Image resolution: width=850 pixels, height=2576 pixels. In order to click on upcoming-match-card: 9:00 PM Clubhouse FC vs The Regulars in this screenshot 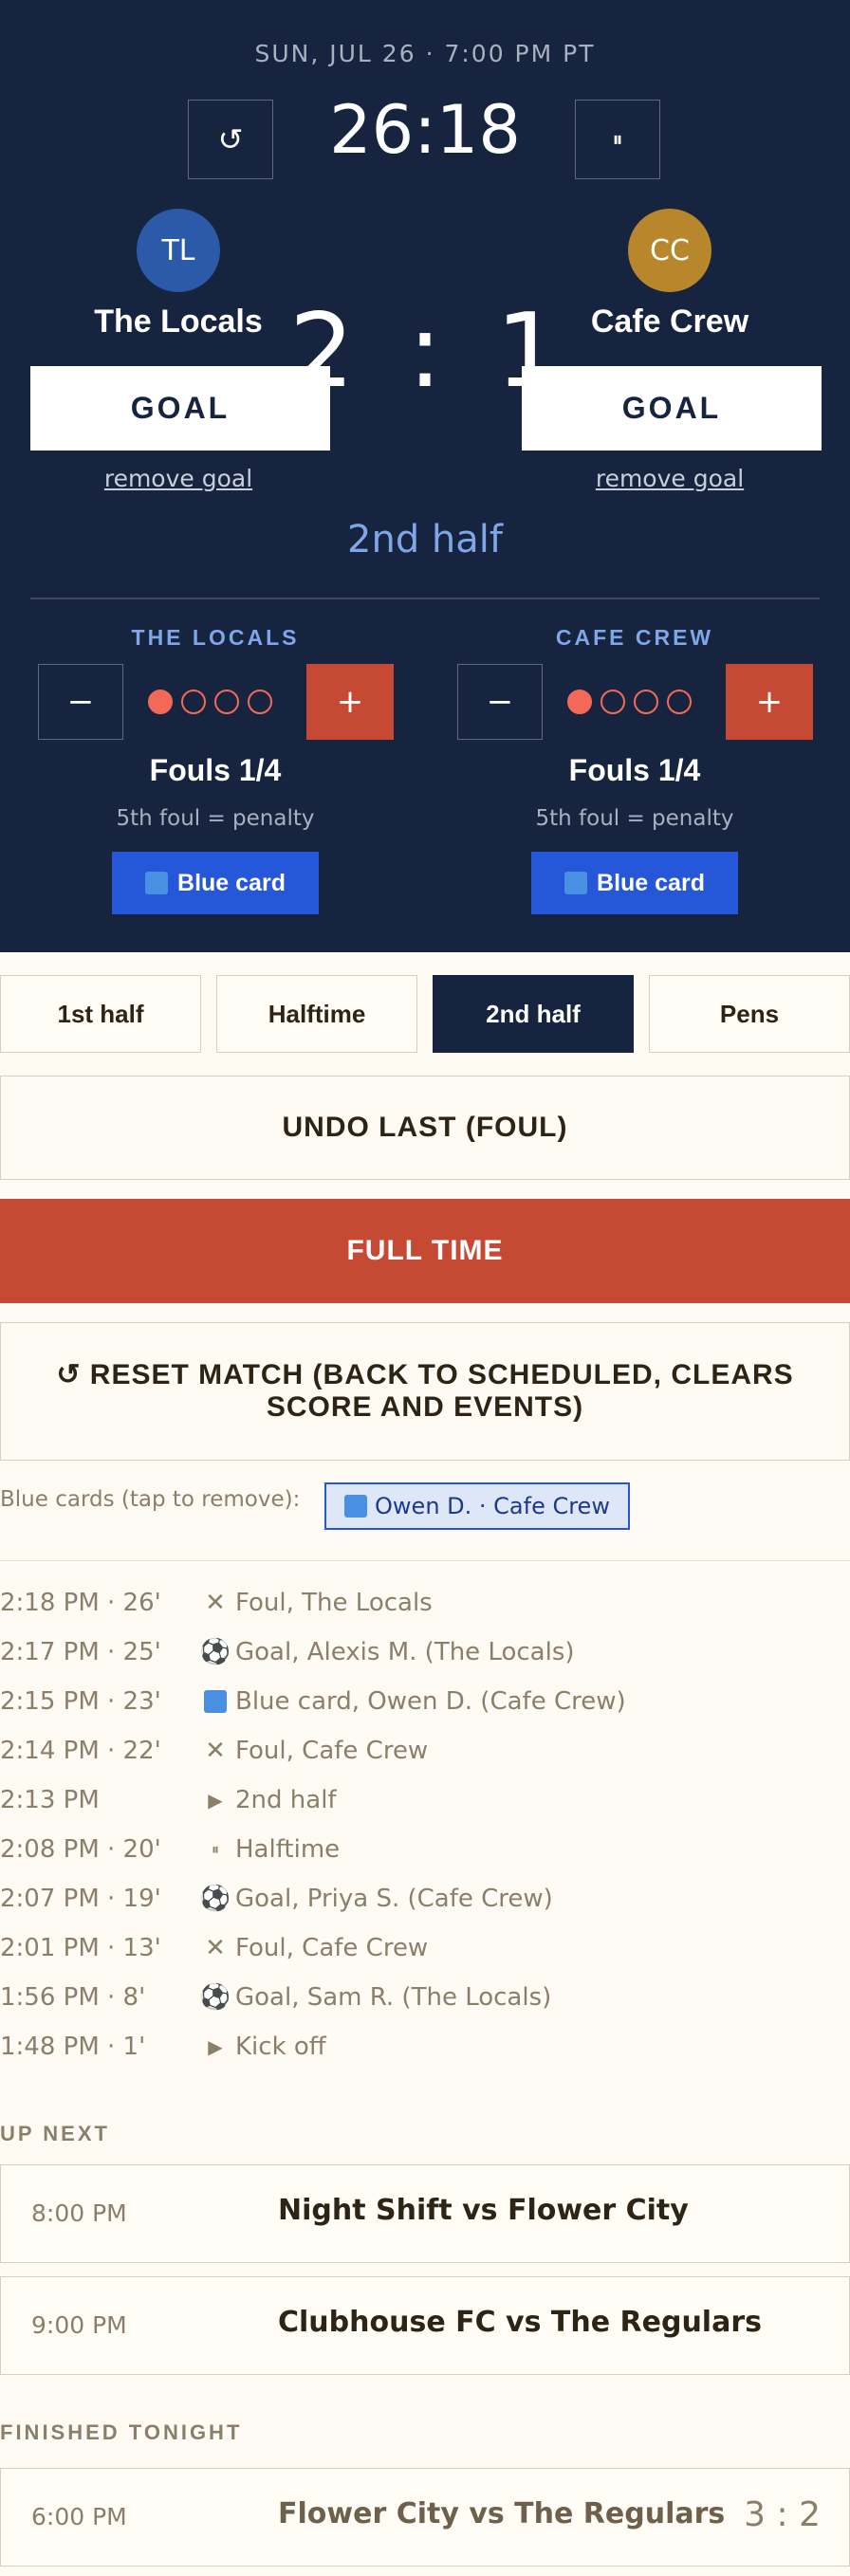, I will do `click(425, 2325)`.